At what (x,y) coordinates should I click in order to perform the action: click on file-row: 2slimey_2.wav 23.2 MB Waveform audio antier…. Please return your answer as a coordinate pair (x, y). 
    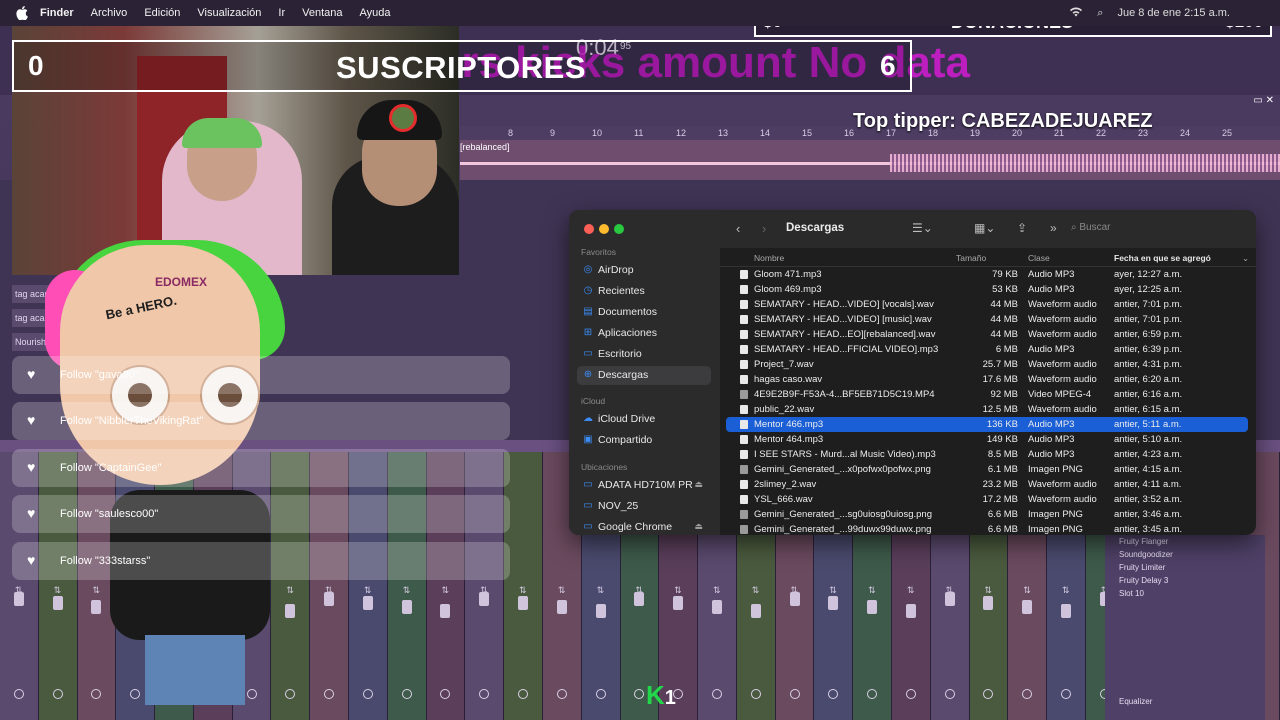
    Looking at the image, I should click on (988, 484).